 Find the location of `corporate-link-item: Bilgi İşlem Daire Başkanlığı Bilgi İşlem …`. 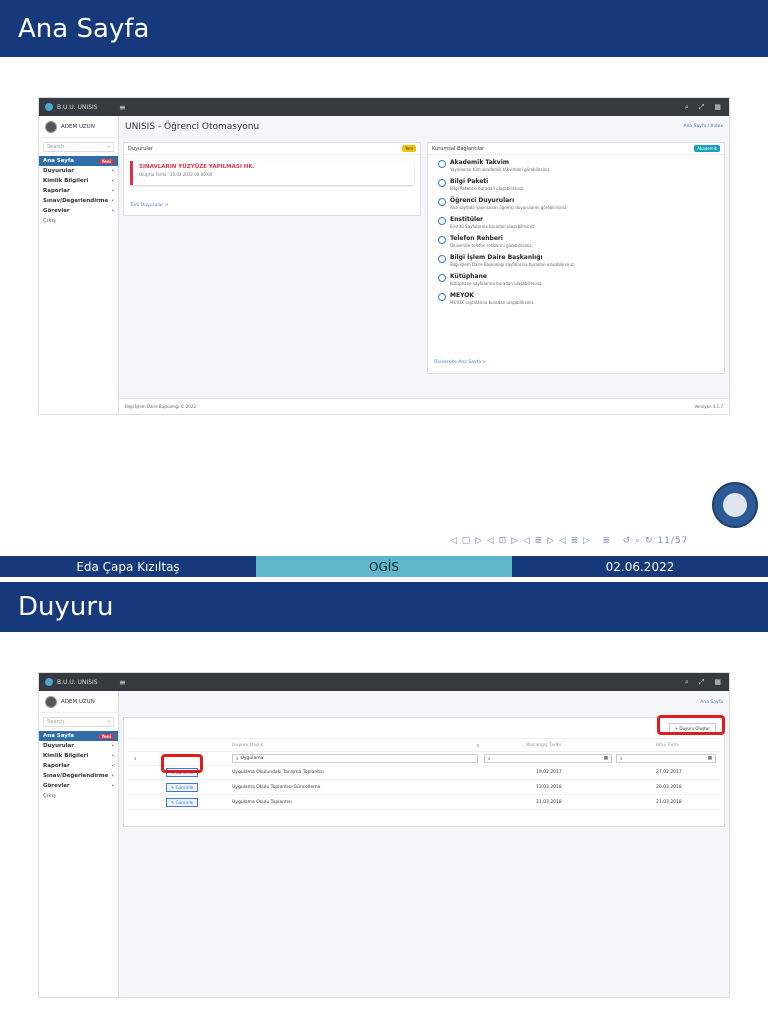

corporate-link-item: Bilgi İşlem Daire Başkanlığı Bilgi İşlem … is located at coordinates (576, 259).